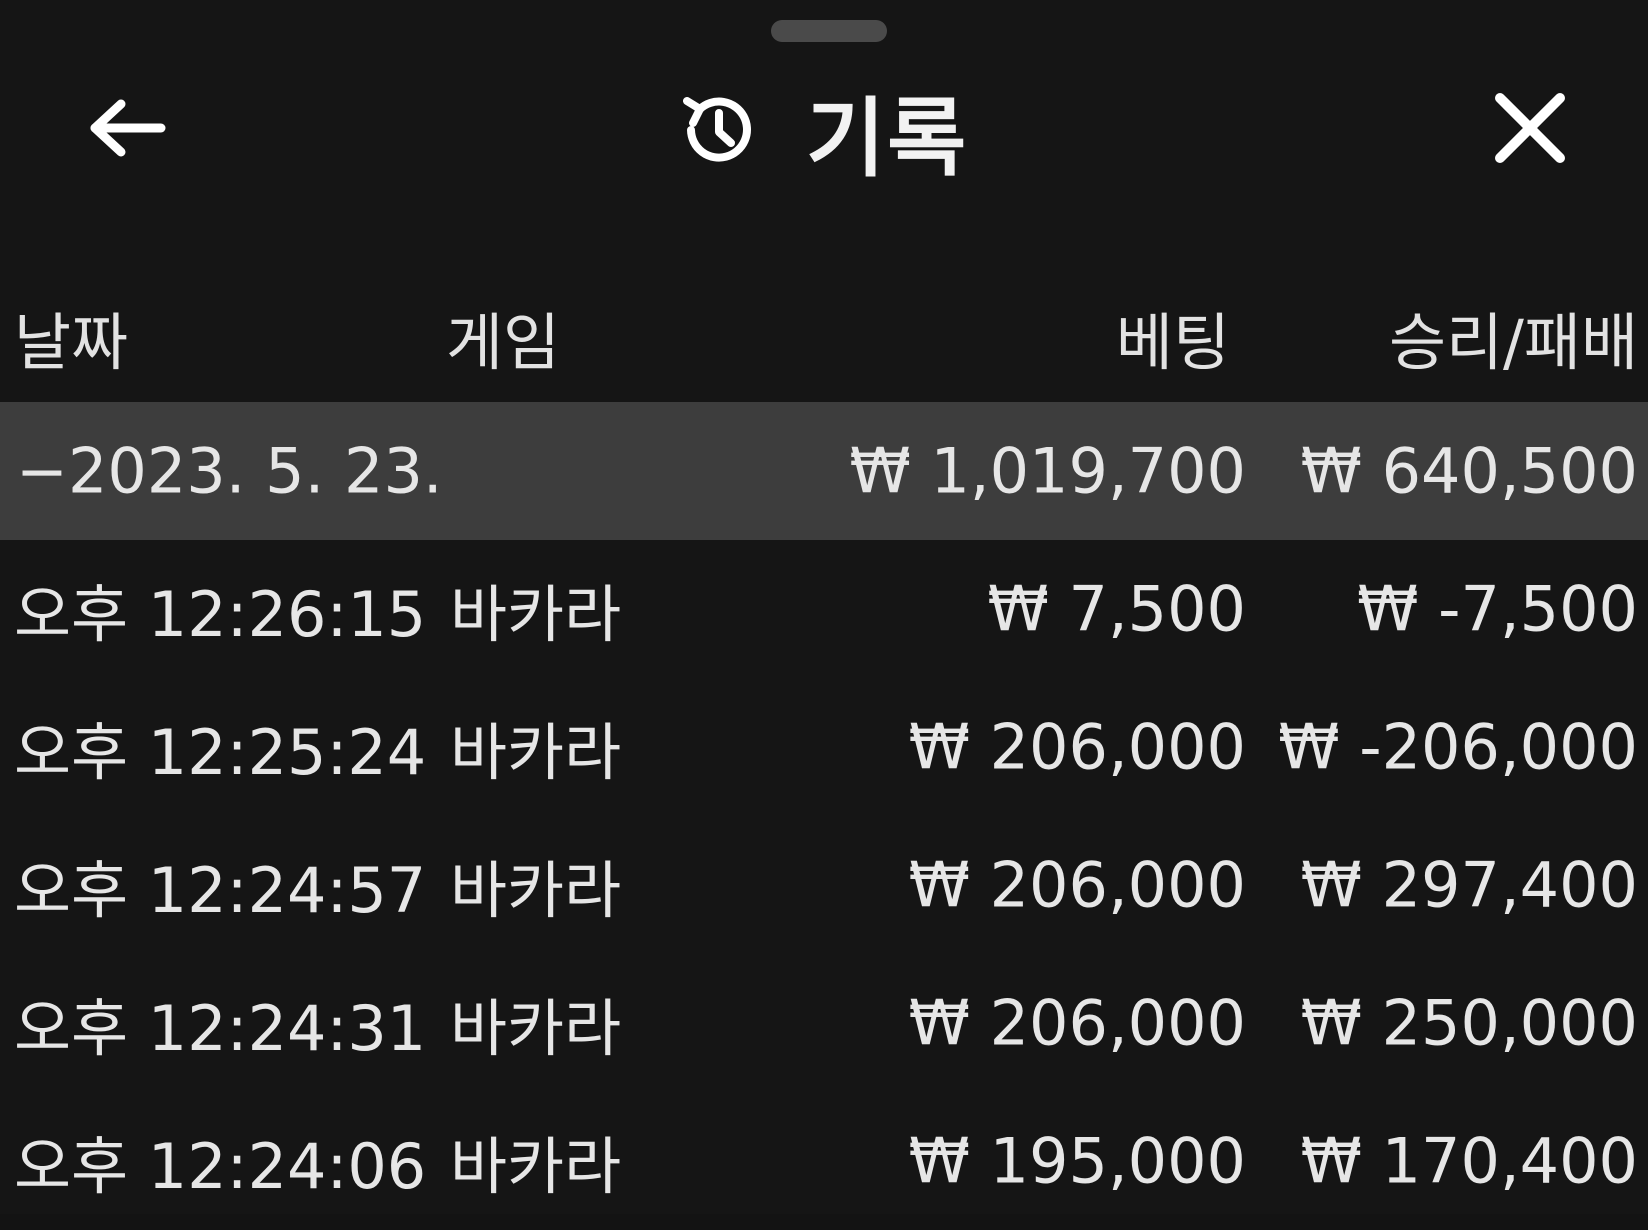  I want to click on row-bet: ₩ 195,000, so click(1077, 1161).